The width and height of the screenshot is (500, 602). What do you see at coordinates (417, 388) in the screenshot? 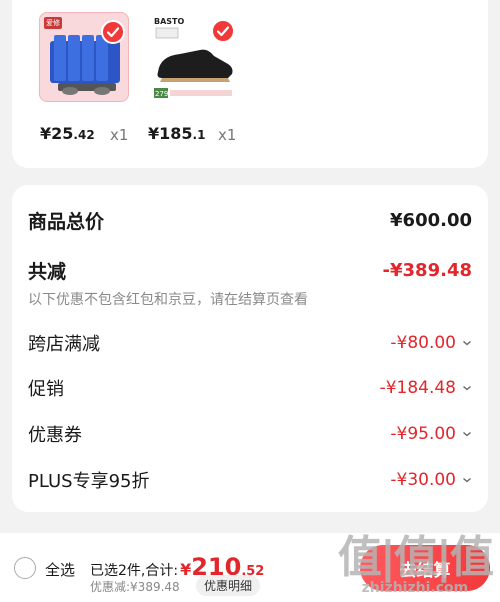
I see `discount-item-value: -¥184.48` at bounding box center [417, 388].